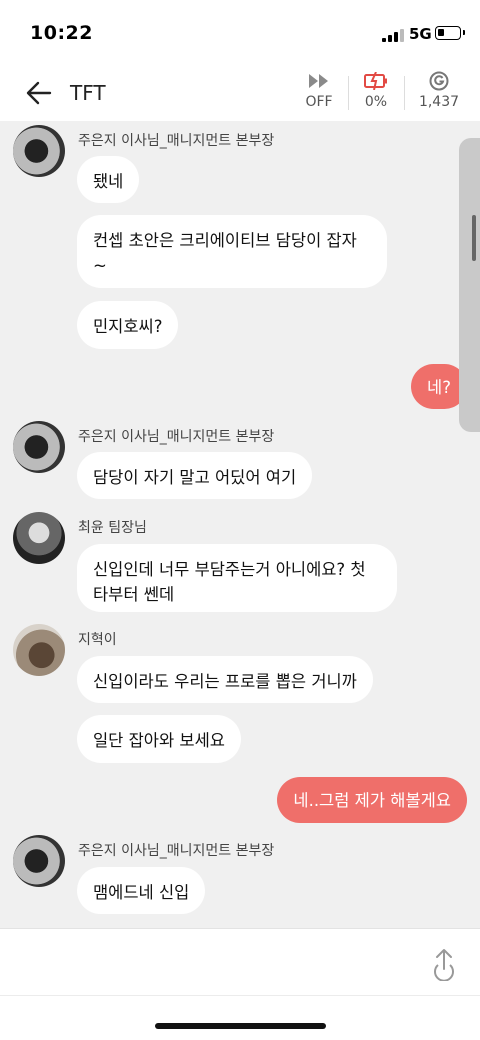 Image resolution: width=480 pixels, height=1040 pixels. Describe the element at coordinates (439, 81) in the screenshot. I see `g-coin-icon` at that location.